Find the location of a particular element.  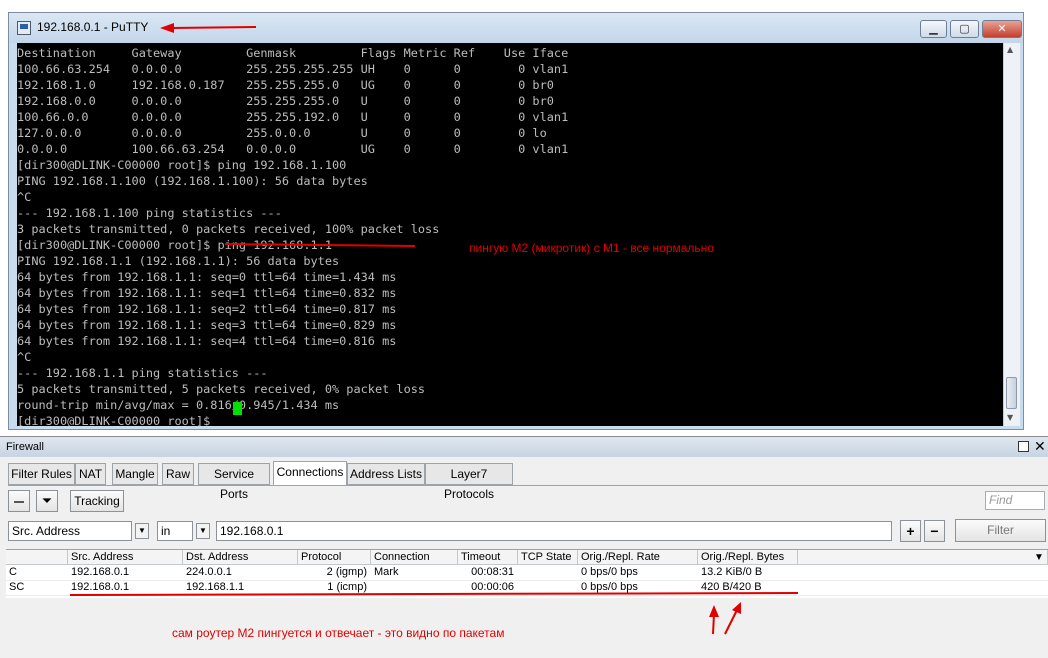

terminal-cursor is located at coordinates (237, 408).